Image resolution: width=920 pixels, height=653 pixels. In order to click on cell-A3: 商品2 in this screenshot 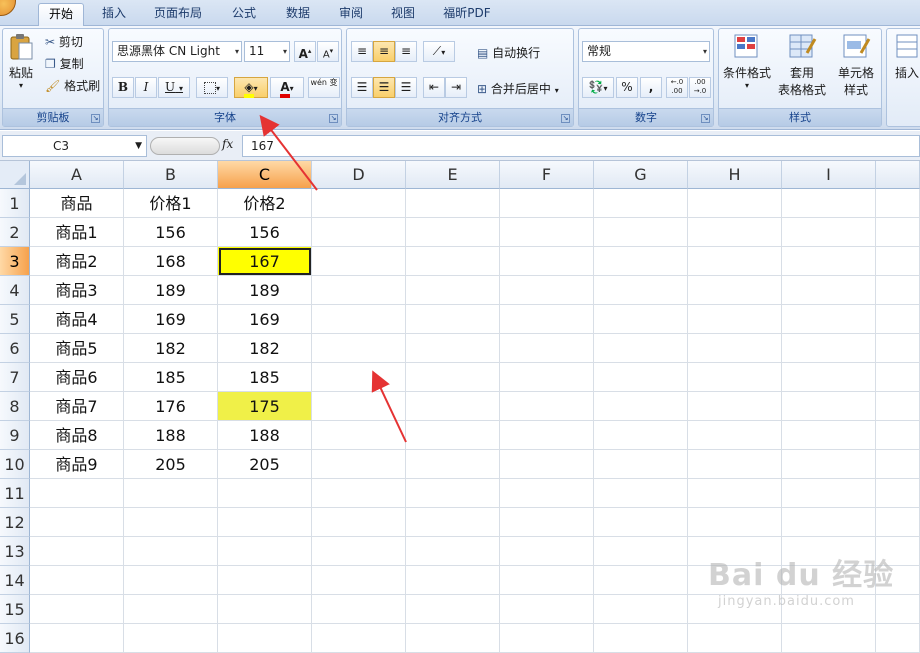, I will do `click(77, 261)`.